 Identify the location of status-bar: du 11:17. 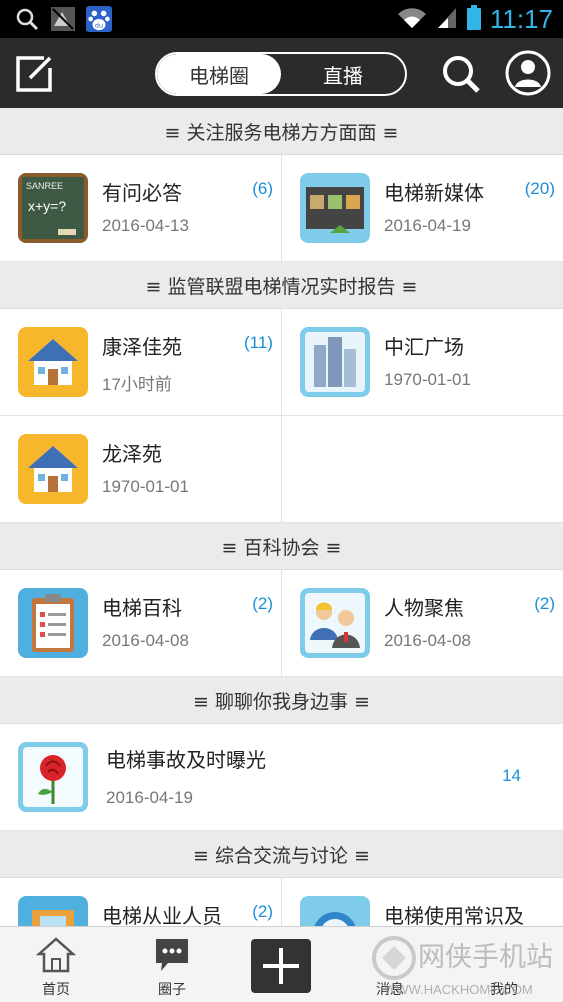
(281, 19).